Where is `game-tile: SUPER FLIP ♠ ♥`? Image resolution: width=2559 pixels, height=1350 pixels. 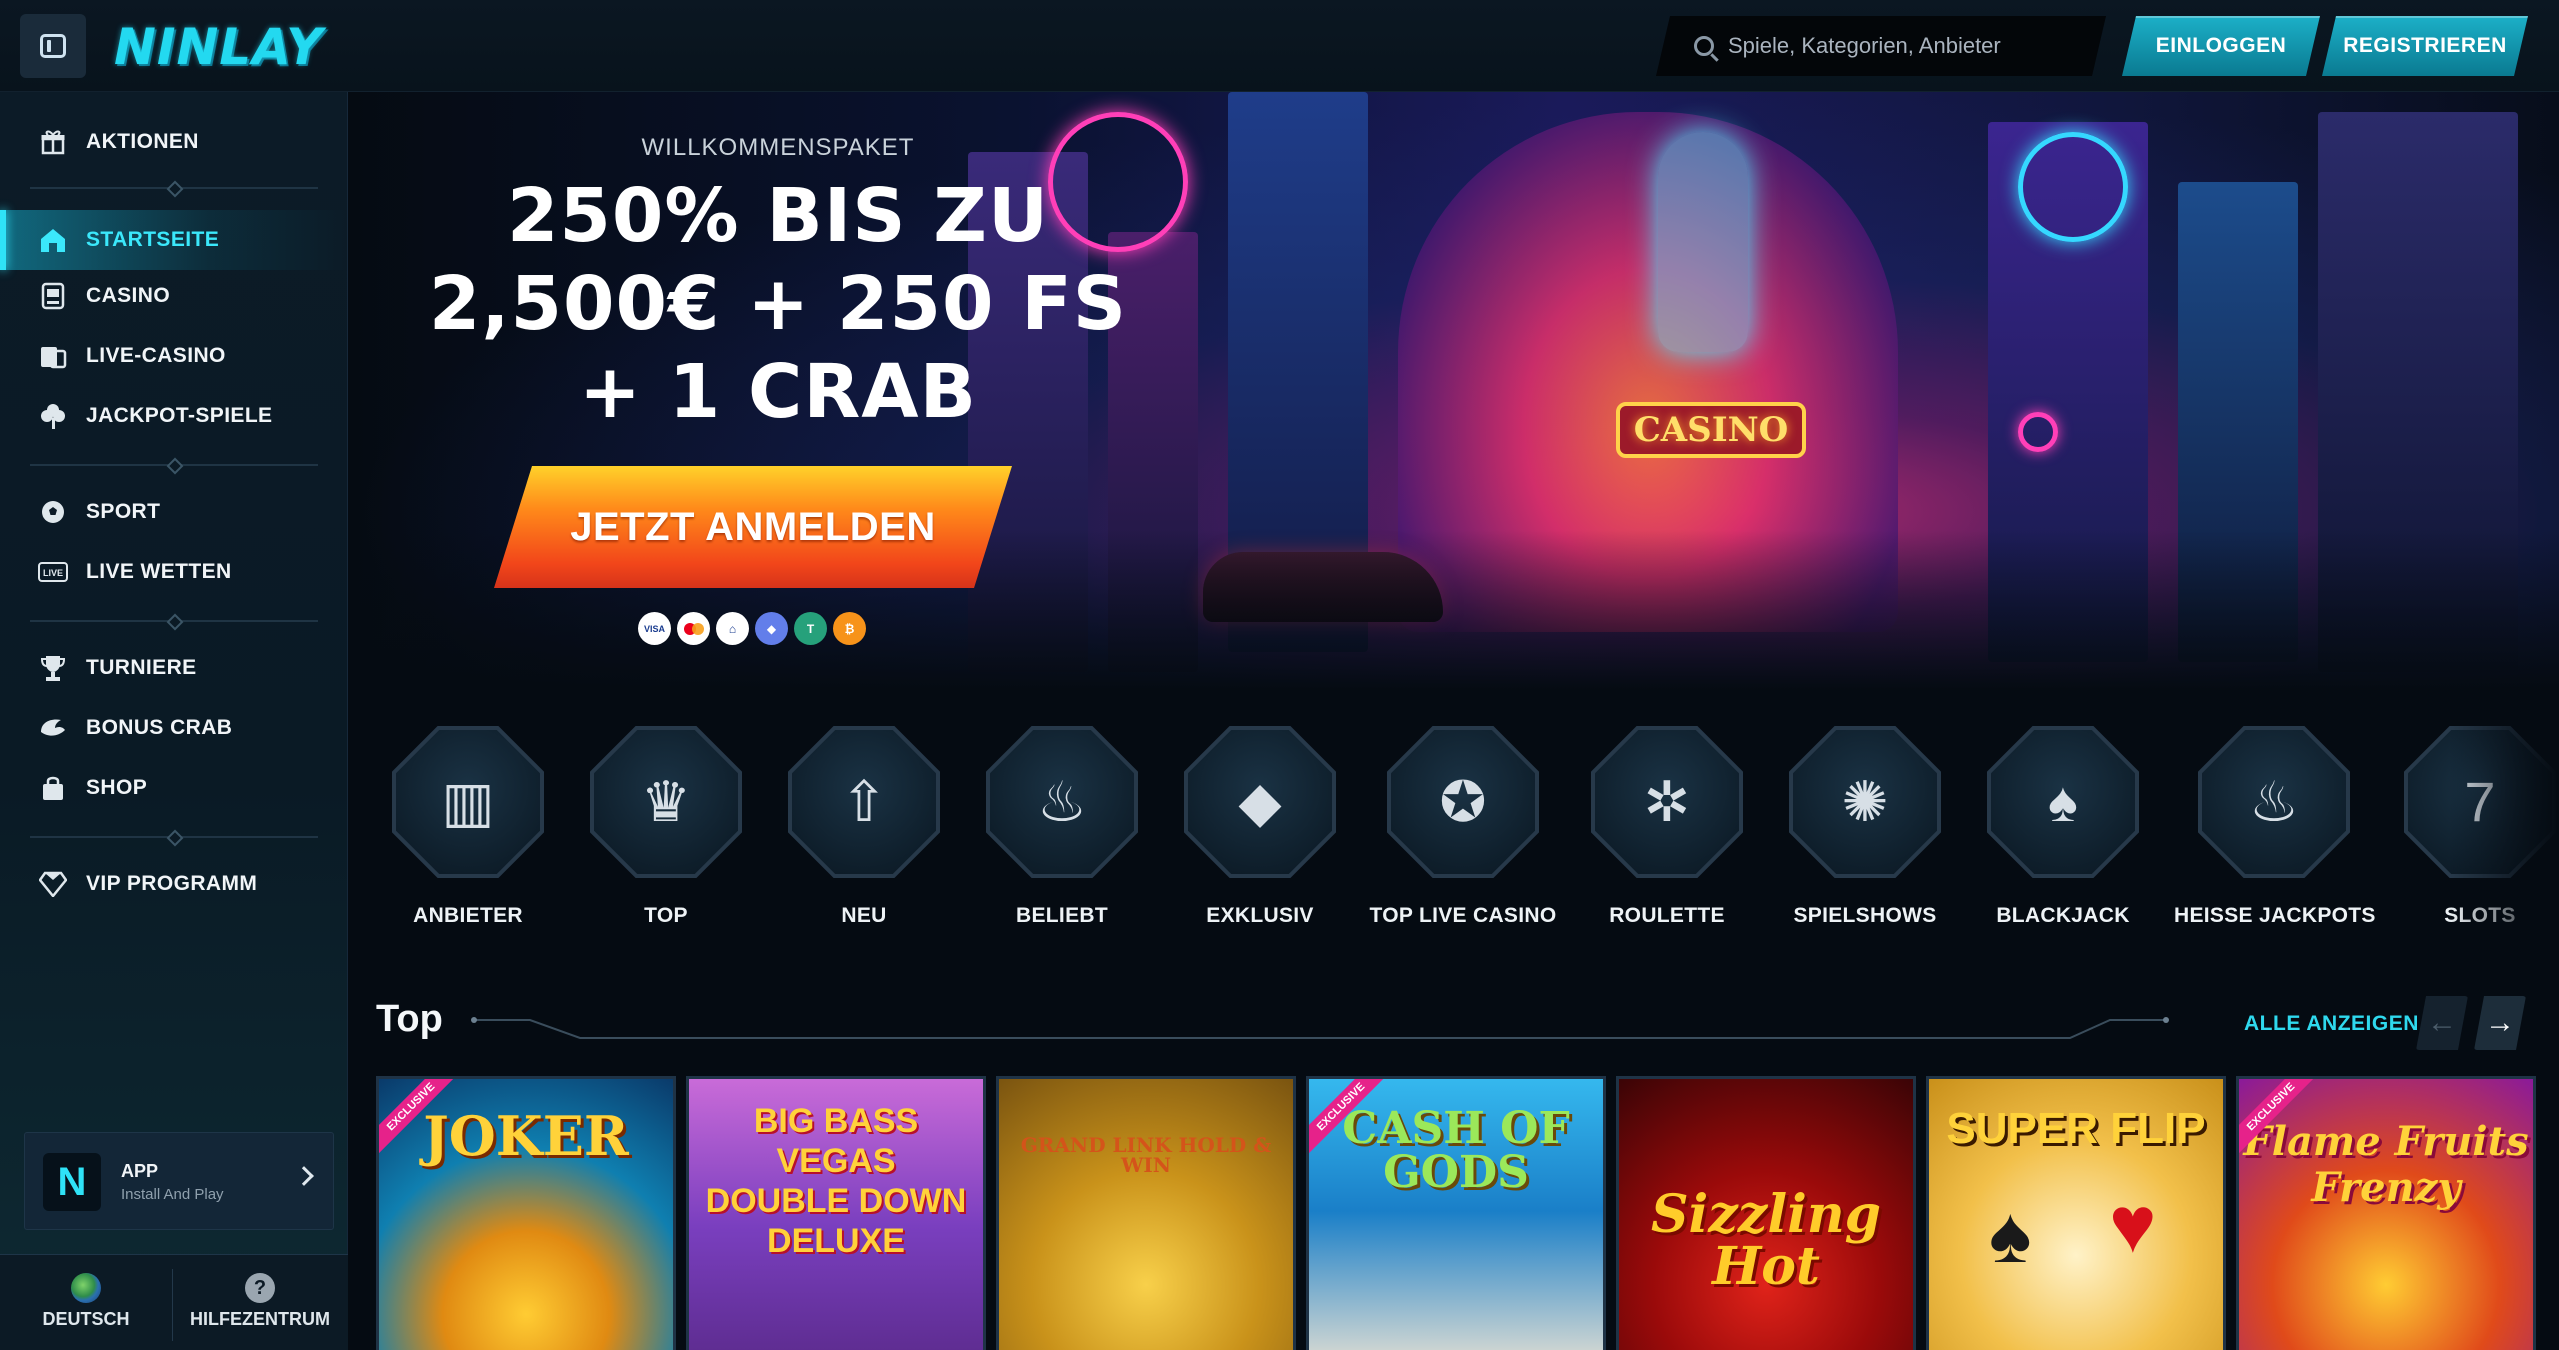 game-tile: SUPER FLIP ♠ ♥ is located at coordinates (2076, 1213).